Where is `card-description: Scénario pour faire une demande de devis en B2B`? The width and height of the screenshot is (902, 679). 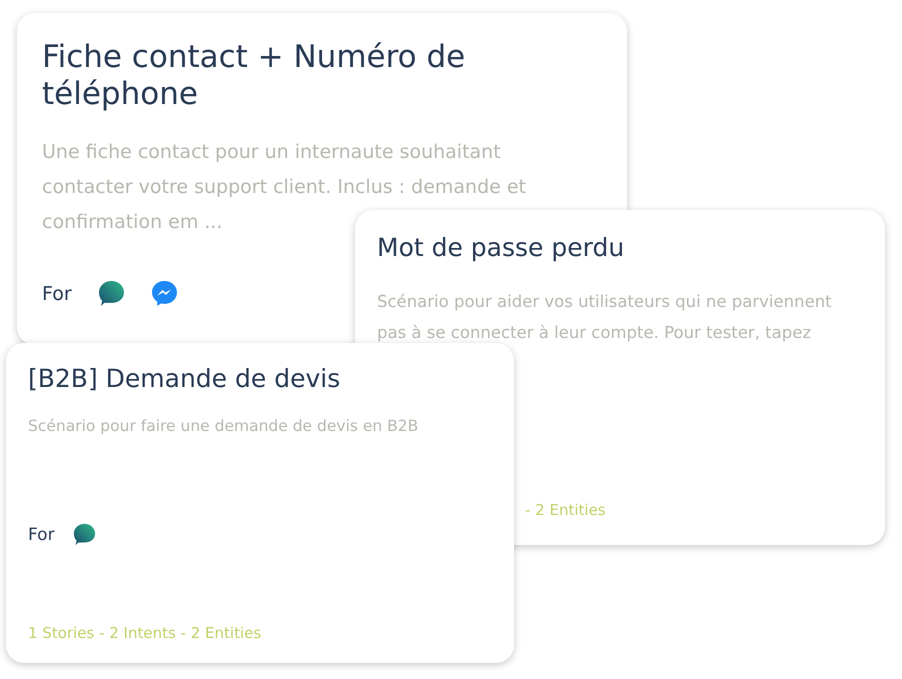 card-description: Scénario pour faire une demande de devis en B2B is located at coordinates (224, 426).